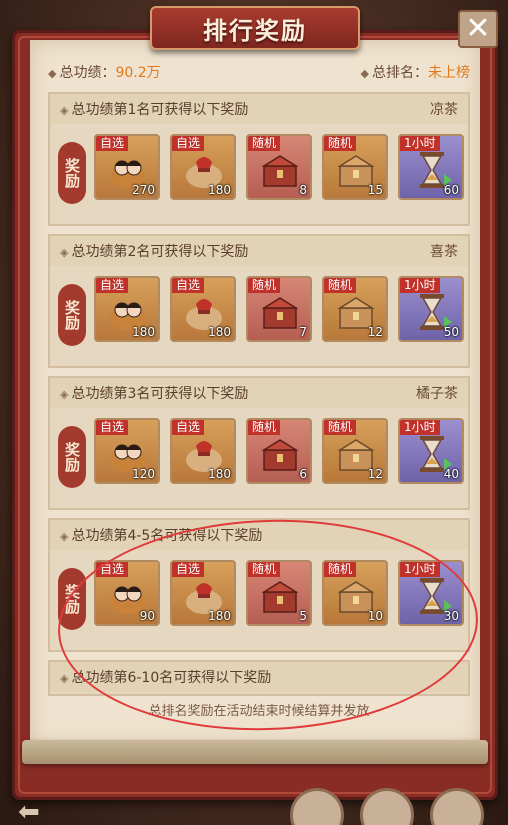  What do you see at coordinates (451, 616) in the screenshot?
I see `item-count: 30` at bounding box center [451, 616].